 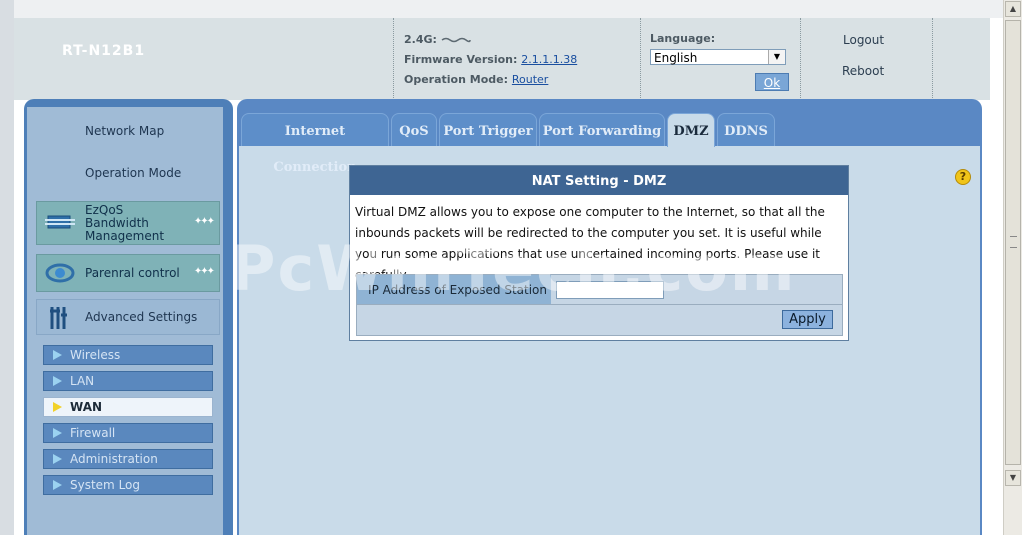 What do you see at coordinates (454, 289) in the screenshot?
I see `exposed-station-label: IP Address of Exposed Station` at bounding box center [454, 289].